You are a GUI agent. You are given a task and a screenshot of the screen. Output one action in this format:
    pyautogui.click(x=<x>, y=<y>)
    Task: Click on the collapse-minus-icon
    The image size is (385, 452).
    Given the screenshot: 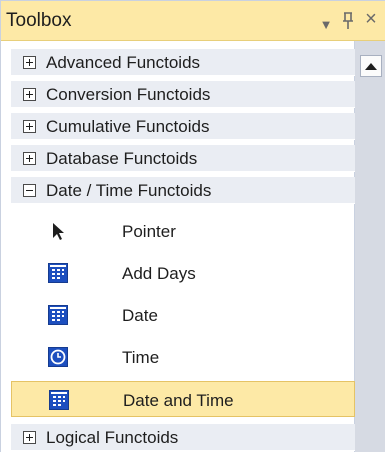 What is the action you would take?
    pyautogui.click(x=29, y=190)
    